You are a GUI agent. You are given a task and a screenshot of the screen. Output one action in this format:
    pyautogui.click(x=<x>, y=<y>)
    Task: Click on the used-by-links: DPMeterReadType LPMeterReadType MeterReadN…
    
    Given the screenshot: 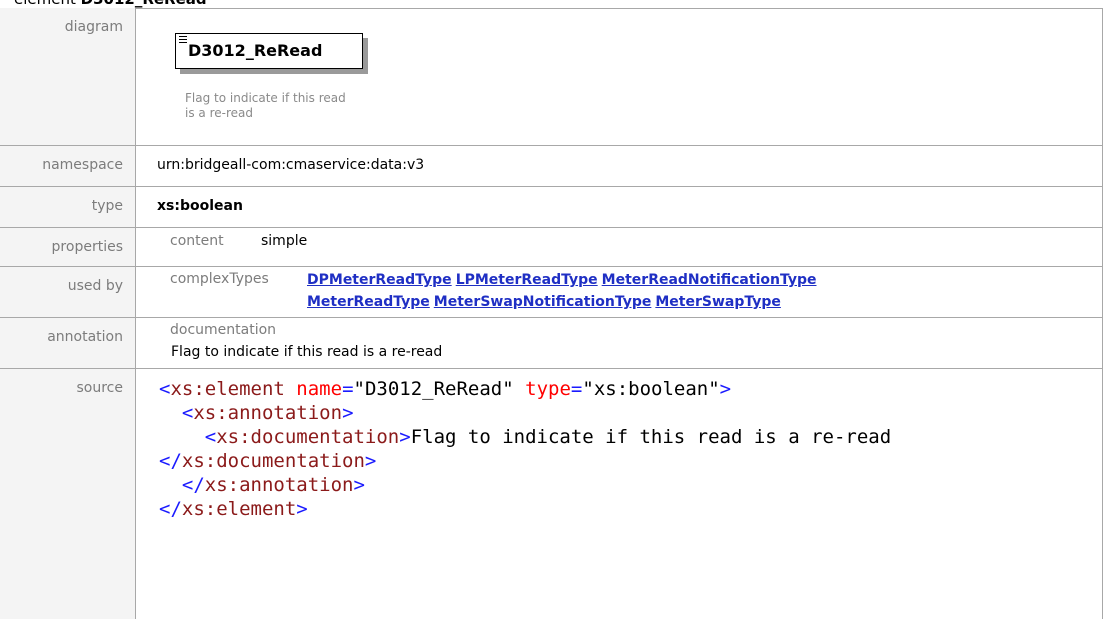 What is the action you would take?
    pyautogui.click(x=667, y=291)
    